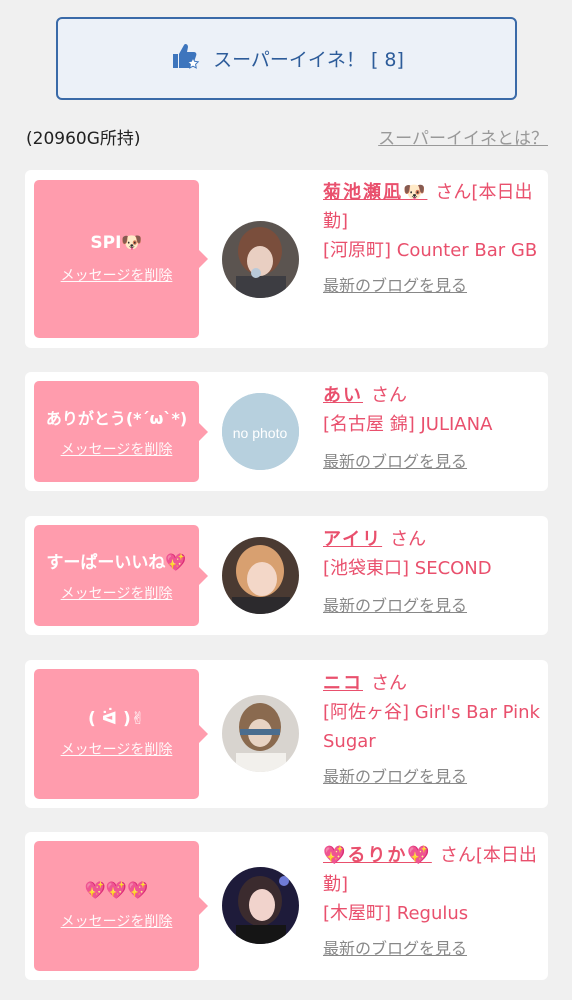  What do you see at coordinates (431, 727) in the screenshot?
I see `shop-name: [阿佐ヶ谷] Girl's Bar Pink Sugar` at bounding box center [431, 727].